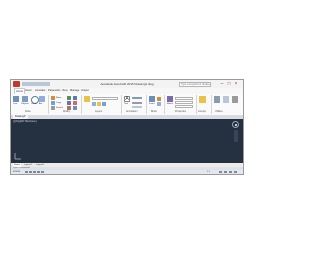 The width and height of the screenshot is (320, 256). Describe the element at coordinates (230, 172) in the screenshot. I see `fullscreen-icon` at that location.